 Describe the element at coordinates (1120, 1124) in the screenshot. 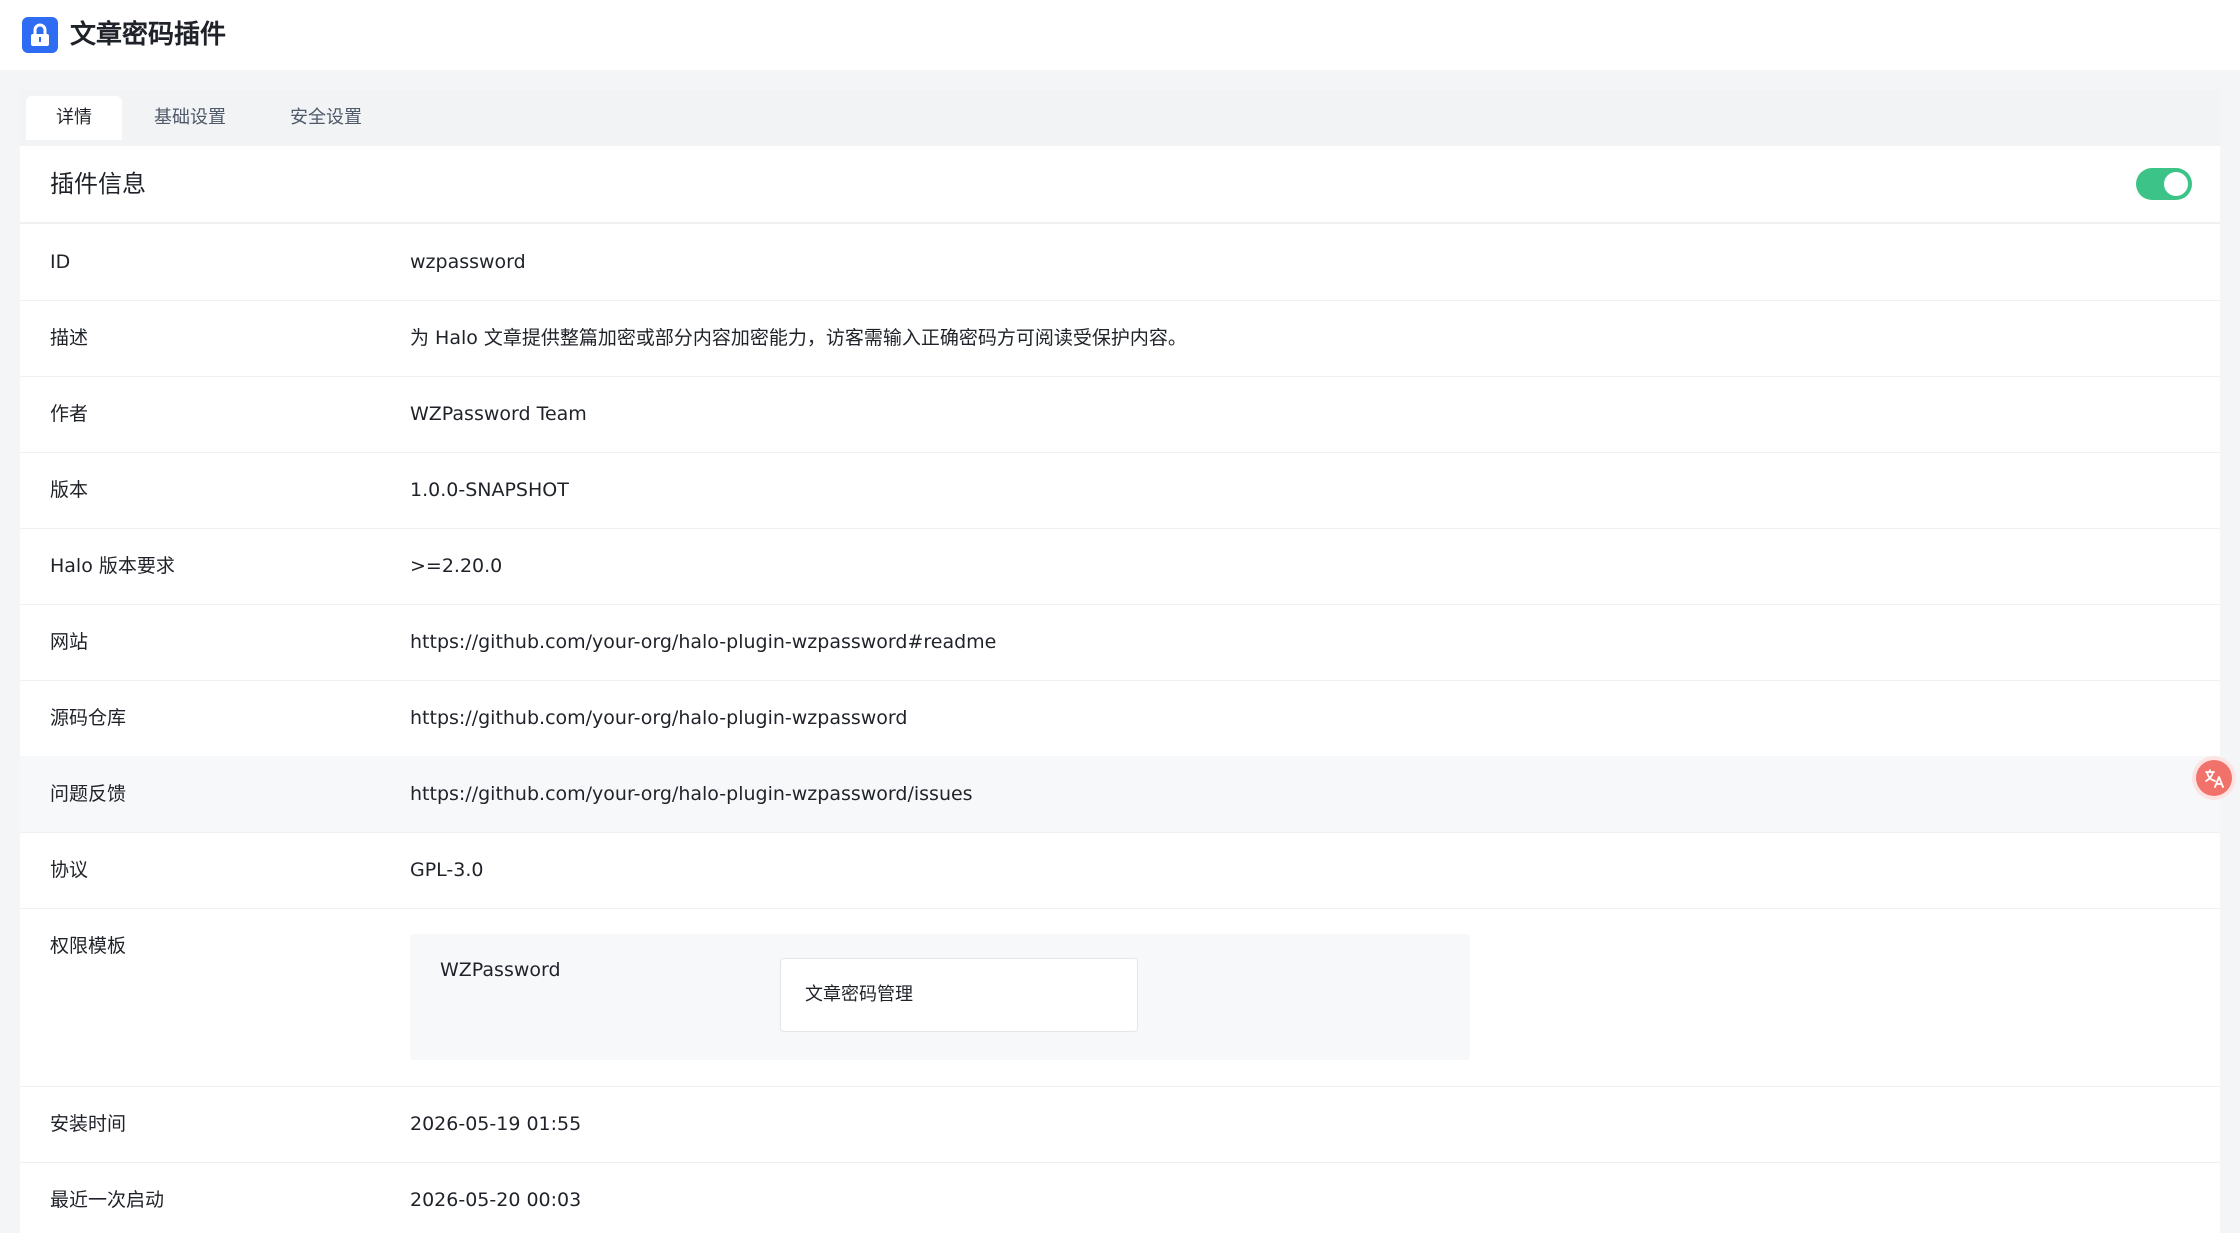

I see `info-row-install-time: 安装时间 2026-05-19 01:55` at that location.